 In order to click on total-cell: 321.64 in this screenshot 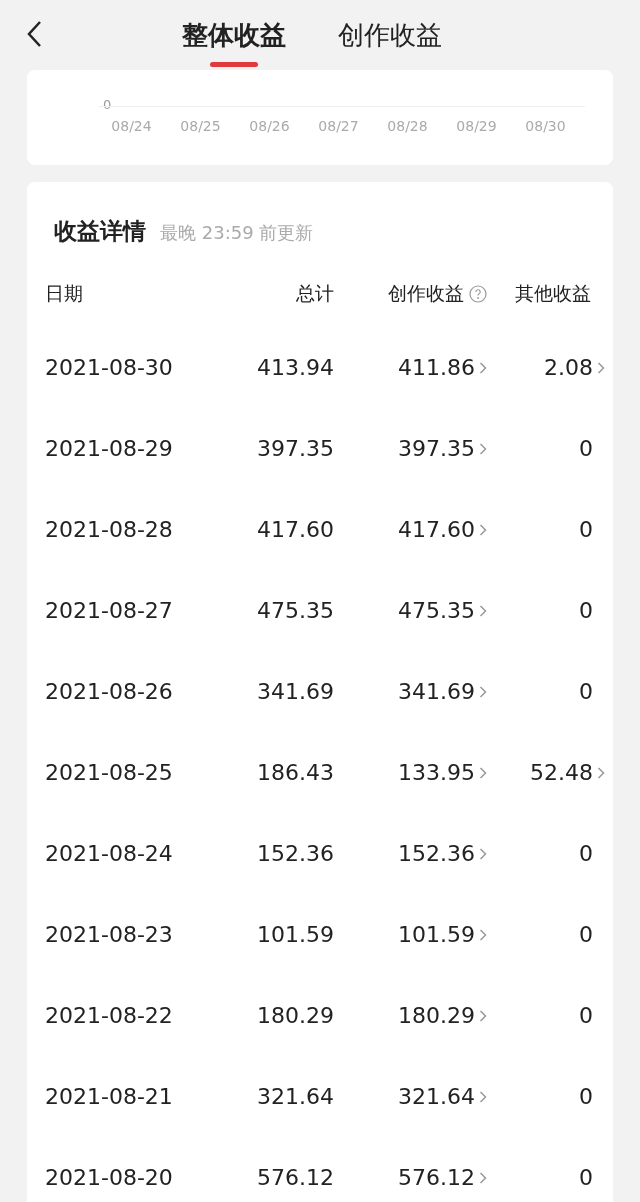, I will do `click(295, 1096)`.